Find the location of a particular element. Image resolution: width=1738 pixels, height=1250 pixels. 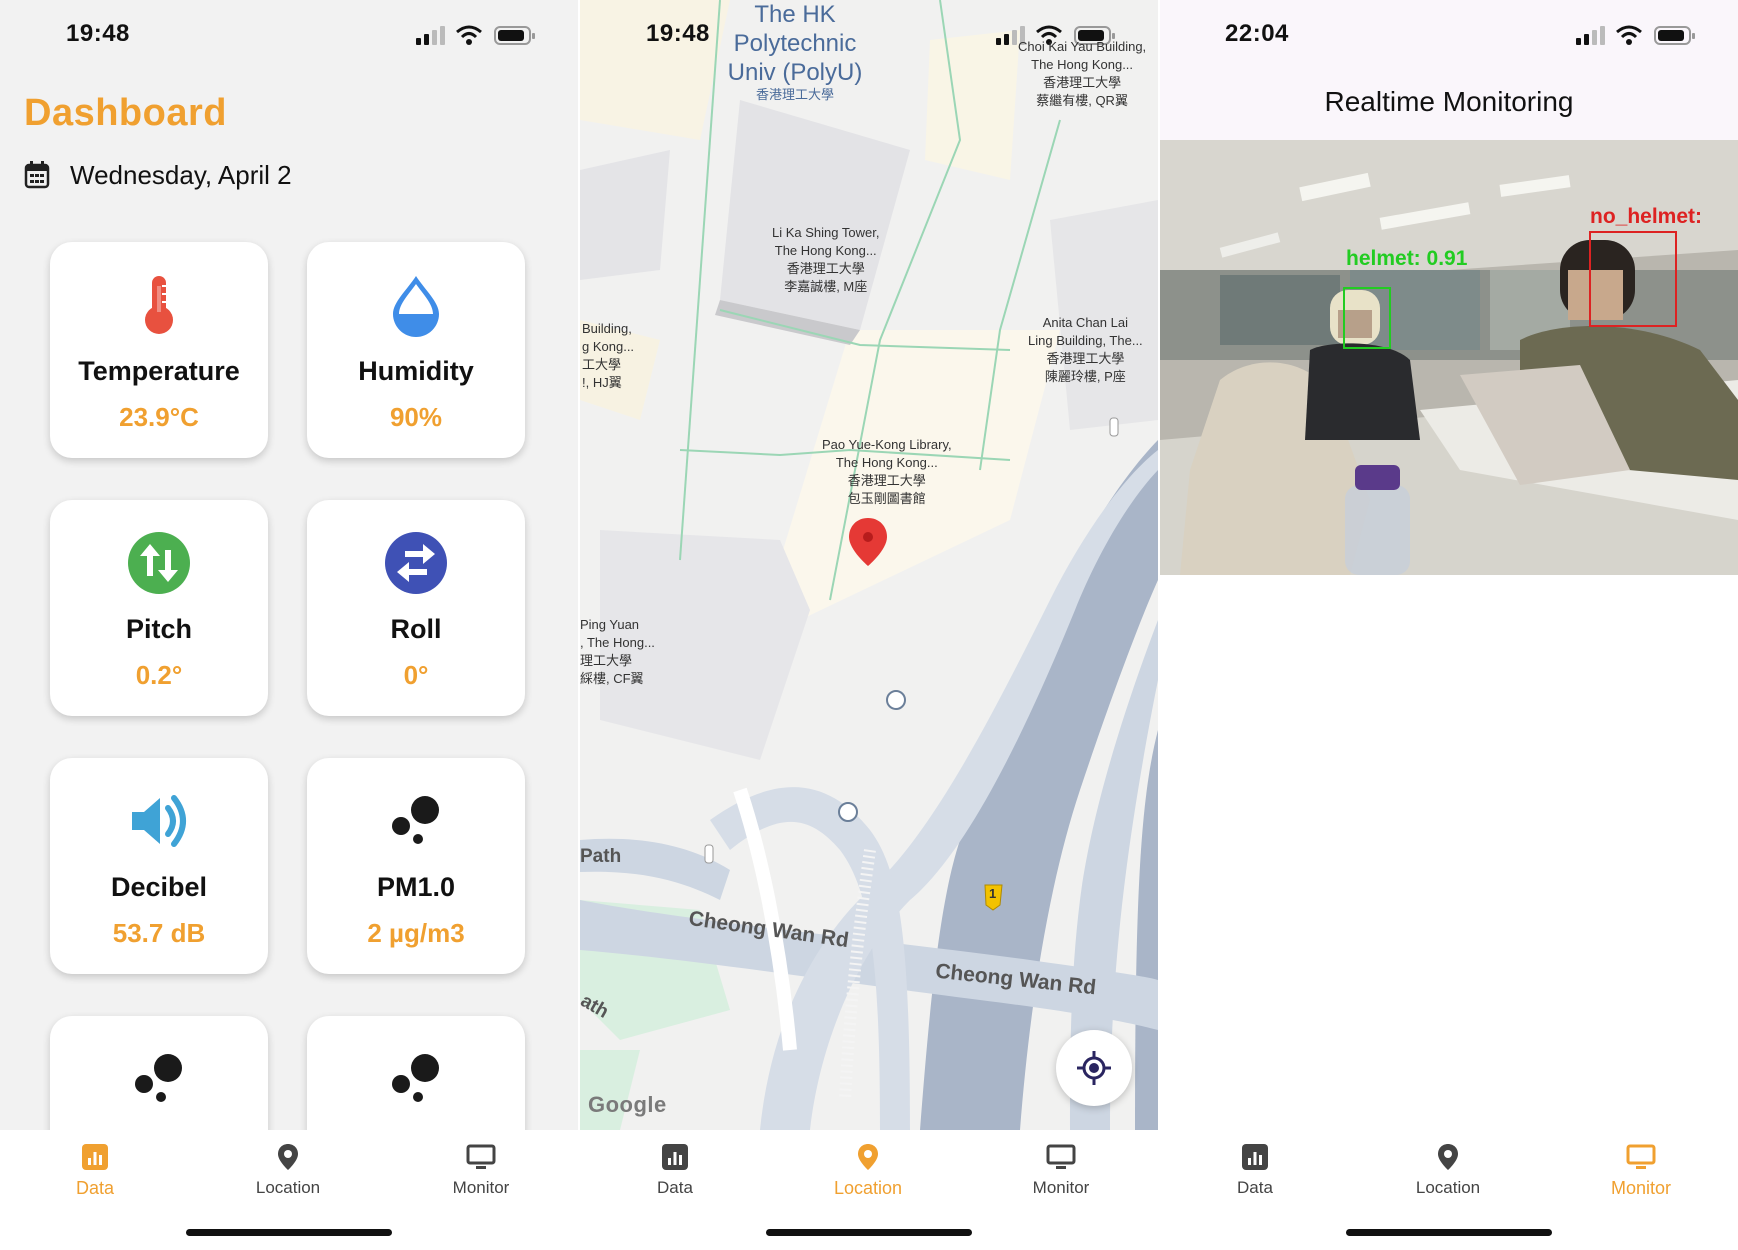

calendar-icon is located at coordinates (37, 175).